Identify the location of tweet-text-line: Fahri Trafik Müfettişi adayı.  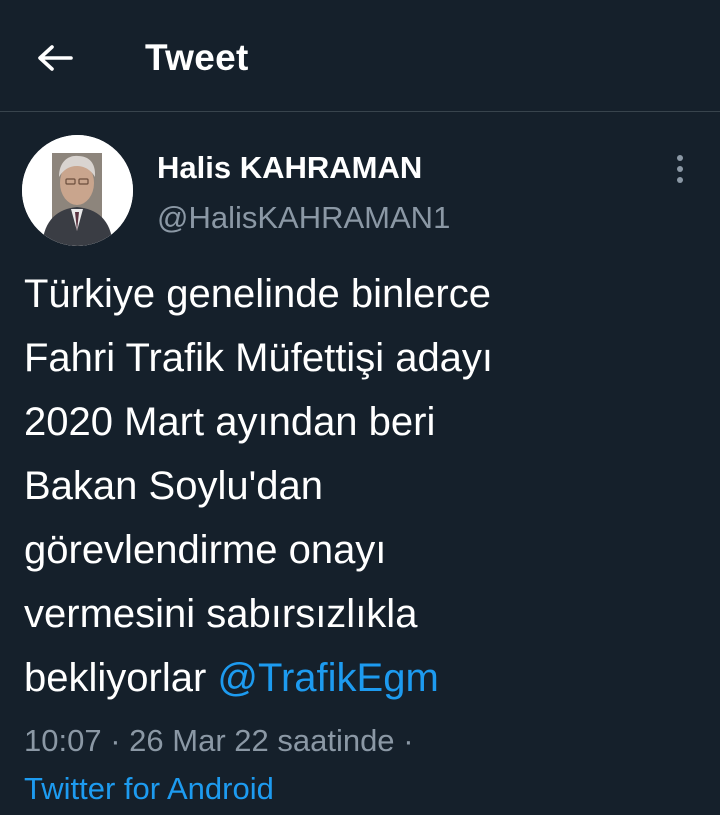
(259, 358).